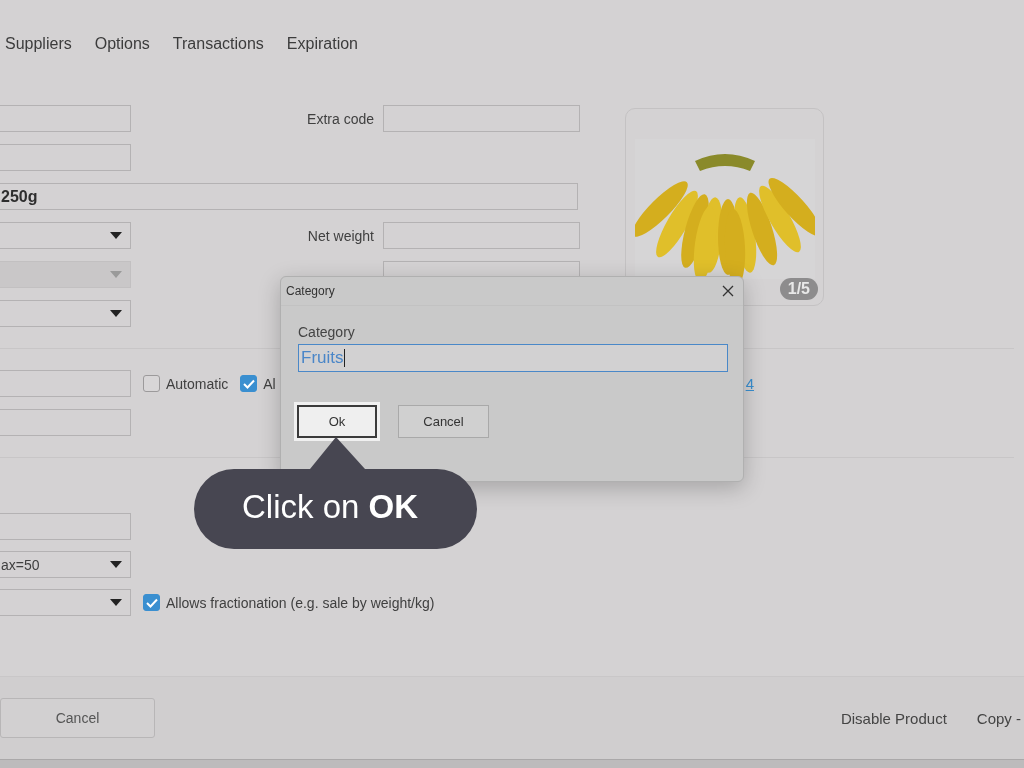  What do you see at coordinates (269, 383) in the screenshot?
I see `checkbox-label: Al` at bounding box center [269, 383].